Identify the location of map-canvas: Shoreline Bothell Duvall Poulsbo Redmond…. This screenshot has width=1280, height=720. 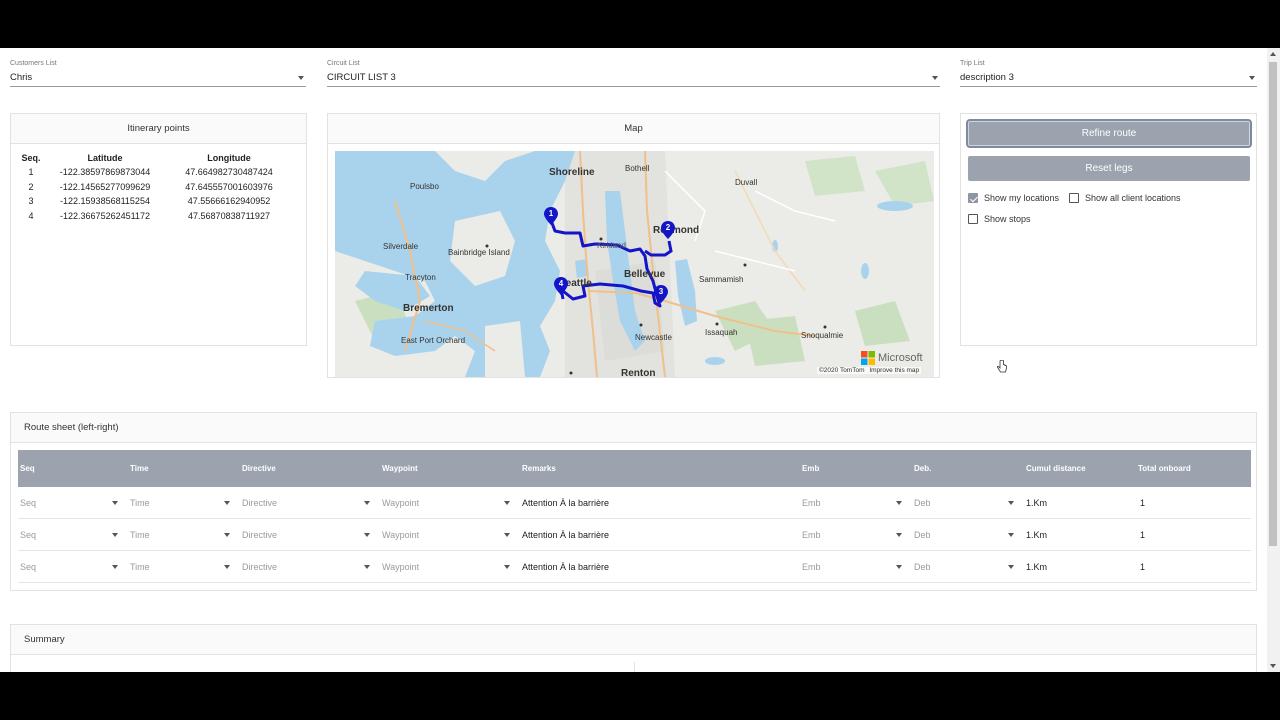
(634, 264).